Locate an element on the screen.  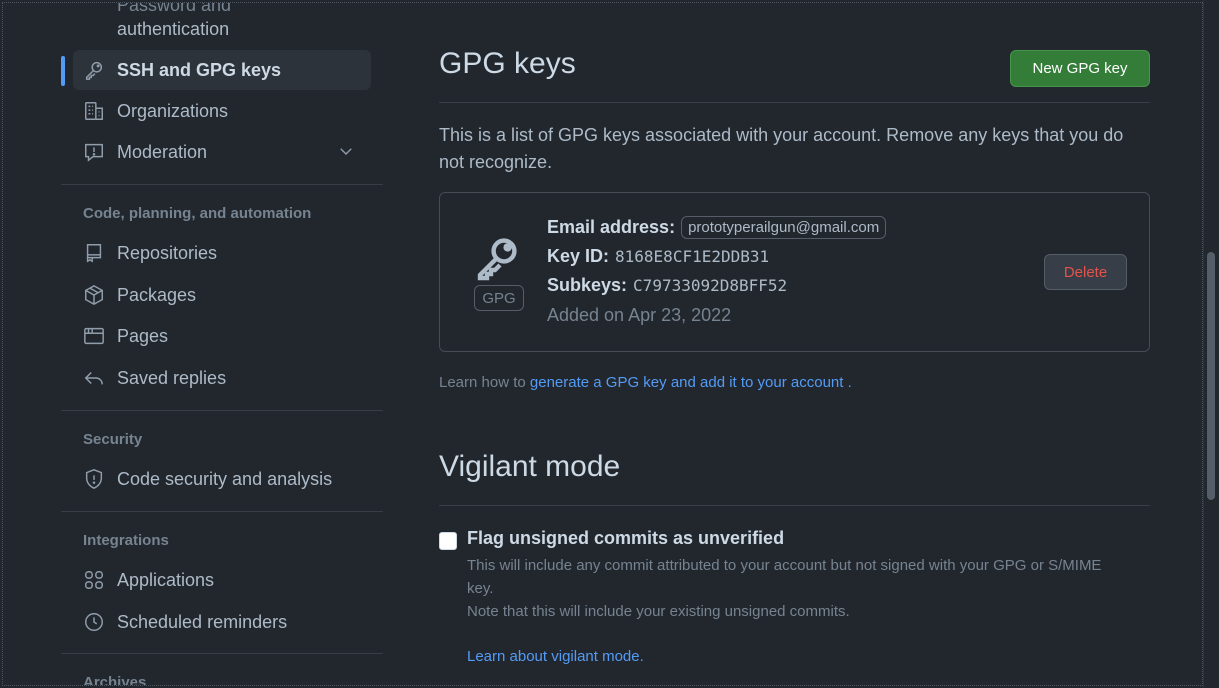
report-icon is located at coordinates (94, 152).